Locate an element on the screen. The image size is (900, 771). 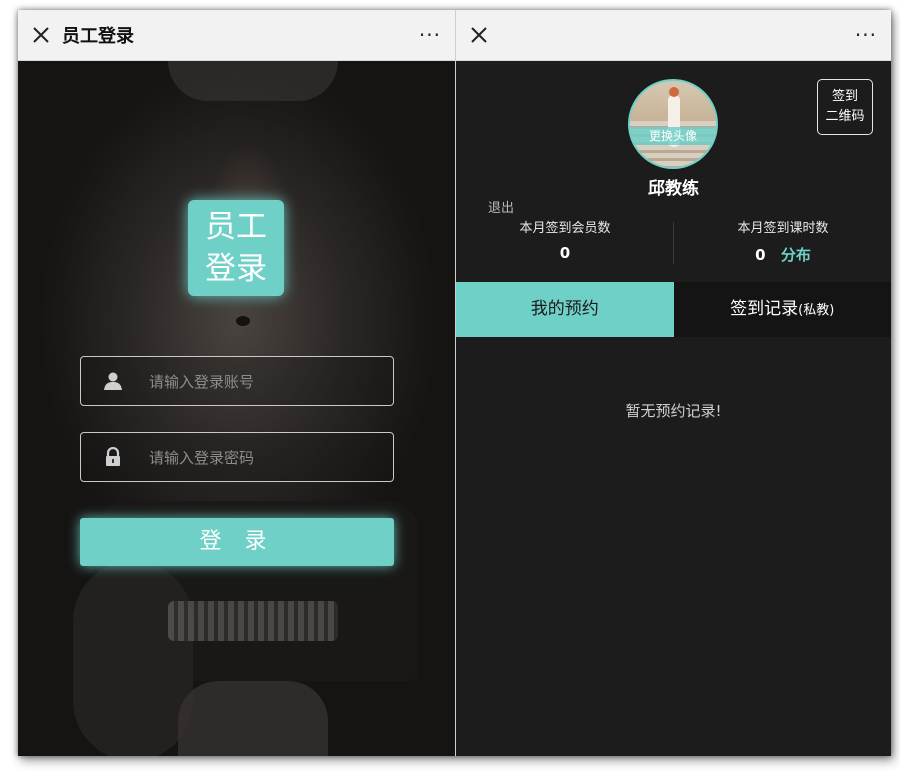
tab-suffix: (私教) is located at coordinates (816, 310).